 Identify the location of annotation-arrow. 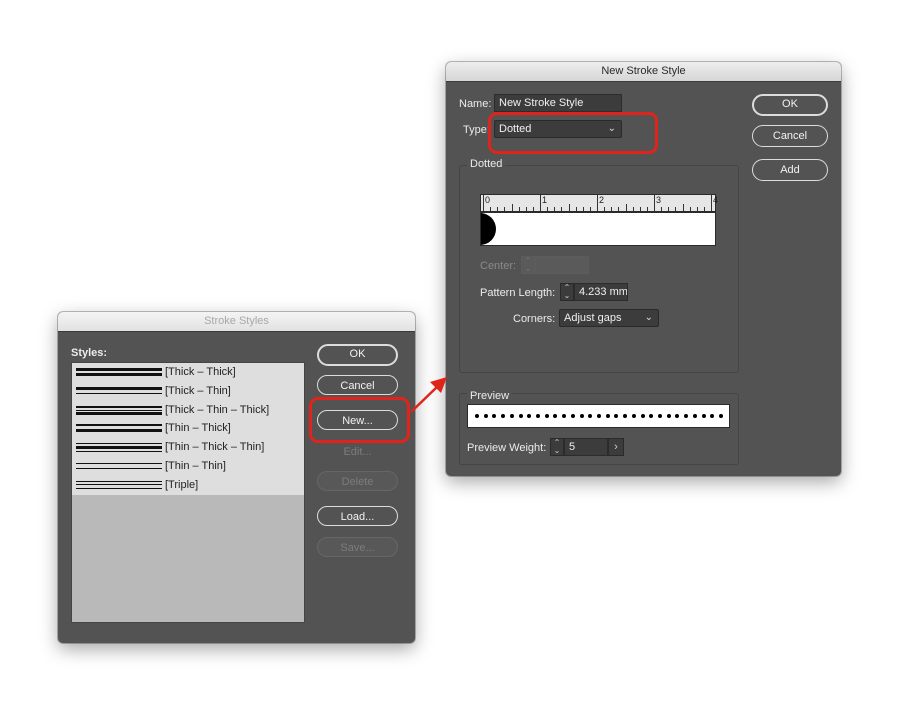
(428, 395).